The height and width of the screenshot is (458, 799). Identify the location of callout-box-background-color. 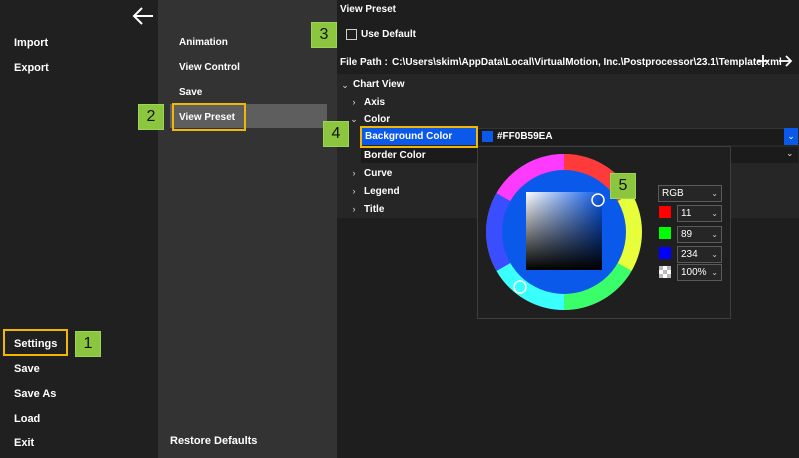
(419, 137).